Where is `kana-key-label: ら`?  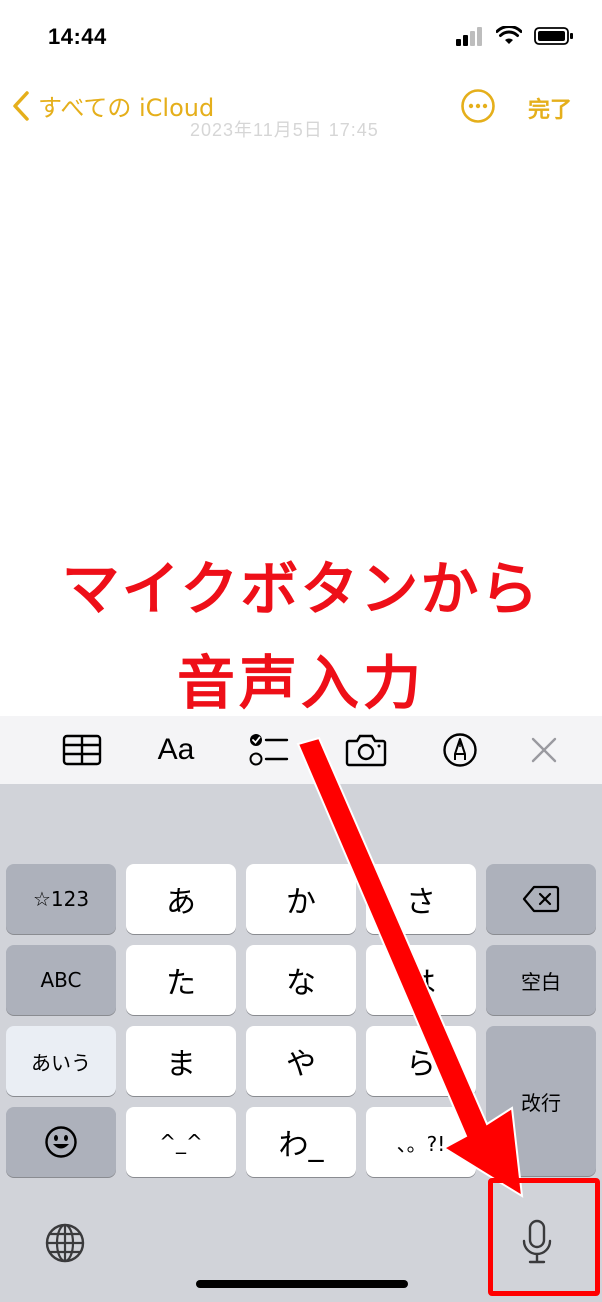 kana-key-label: ら is located at coordinates (421, 1064).